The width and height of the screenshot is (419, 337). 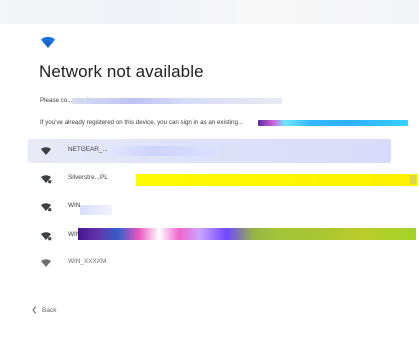 What do you see at coordinates (121, 71) in the screenshot?
I see `page-title: Network not available` at bounding box center [121, 71].